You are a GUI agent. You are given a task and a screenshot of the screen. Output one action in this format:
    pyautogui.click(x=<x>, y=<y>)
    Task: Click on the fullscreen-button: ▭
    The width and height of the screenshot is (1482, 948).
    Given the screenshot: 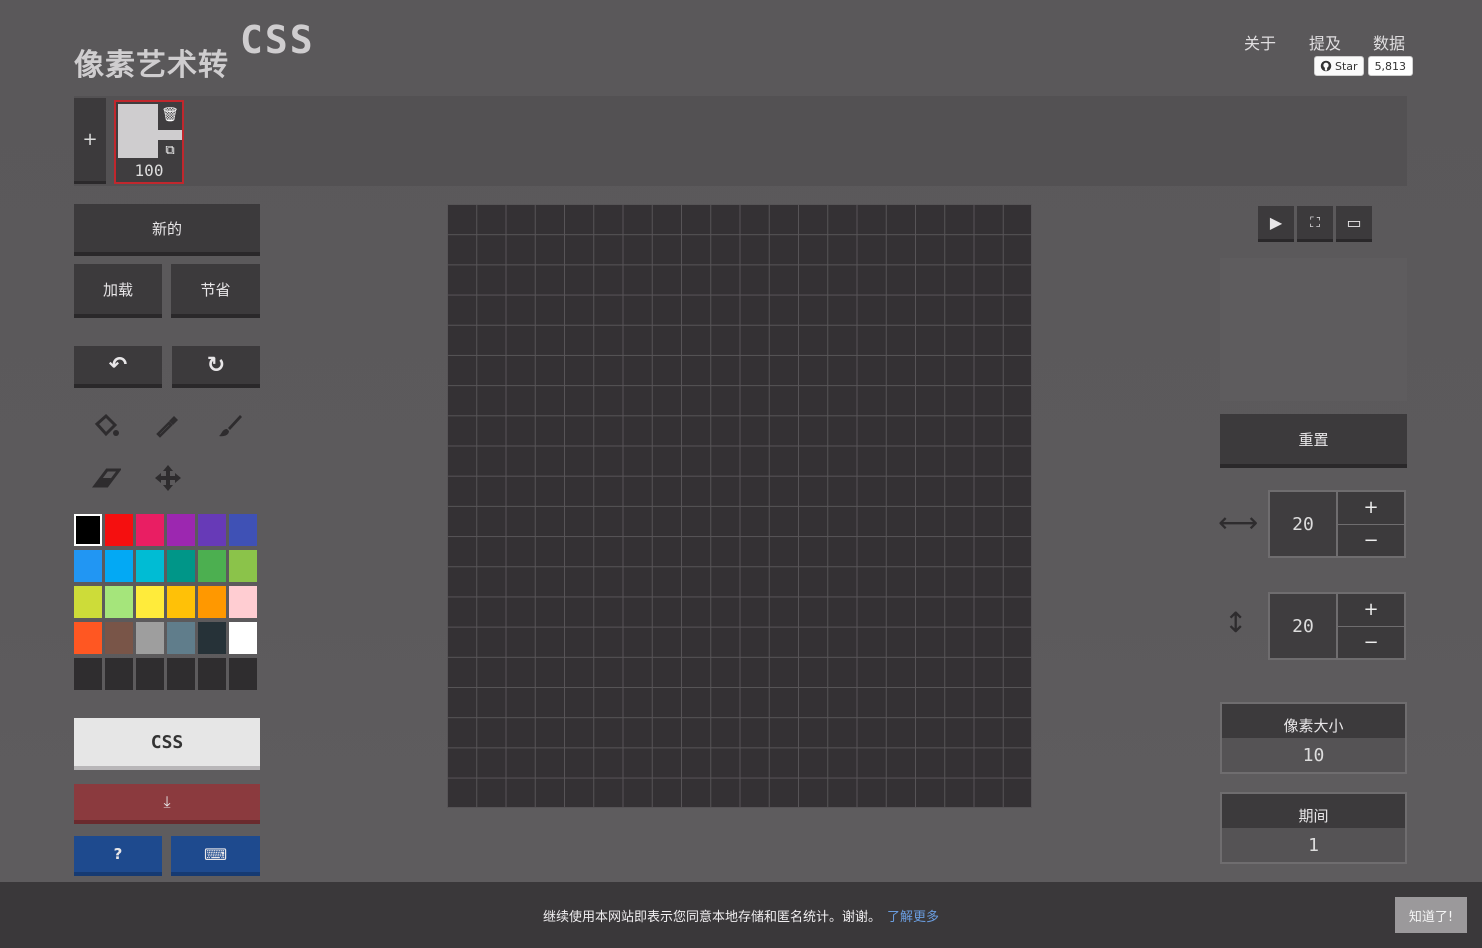 What is the action you would take?
    pyautogui.click(x=1354, y=224)
    